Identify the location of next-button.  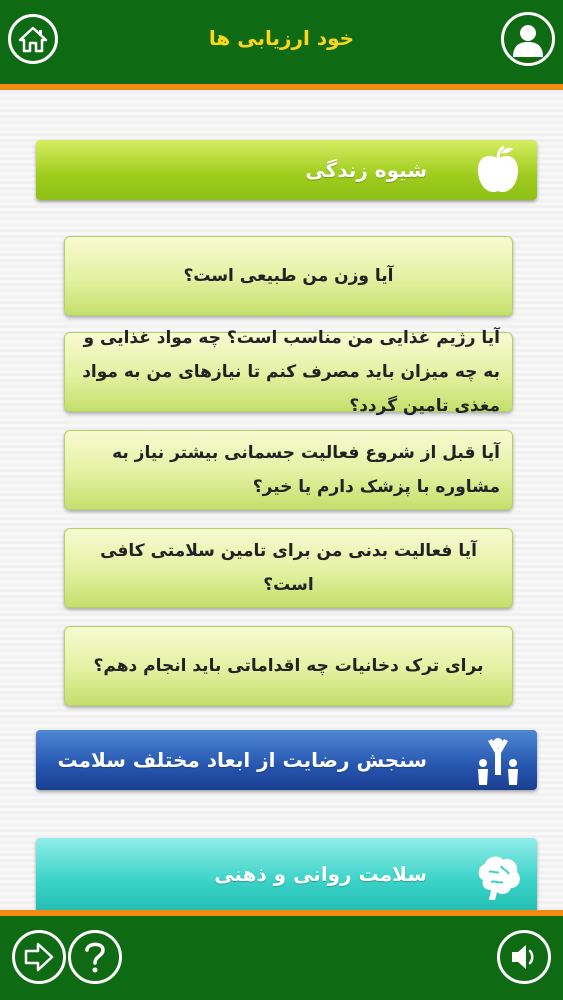
(39, 957).